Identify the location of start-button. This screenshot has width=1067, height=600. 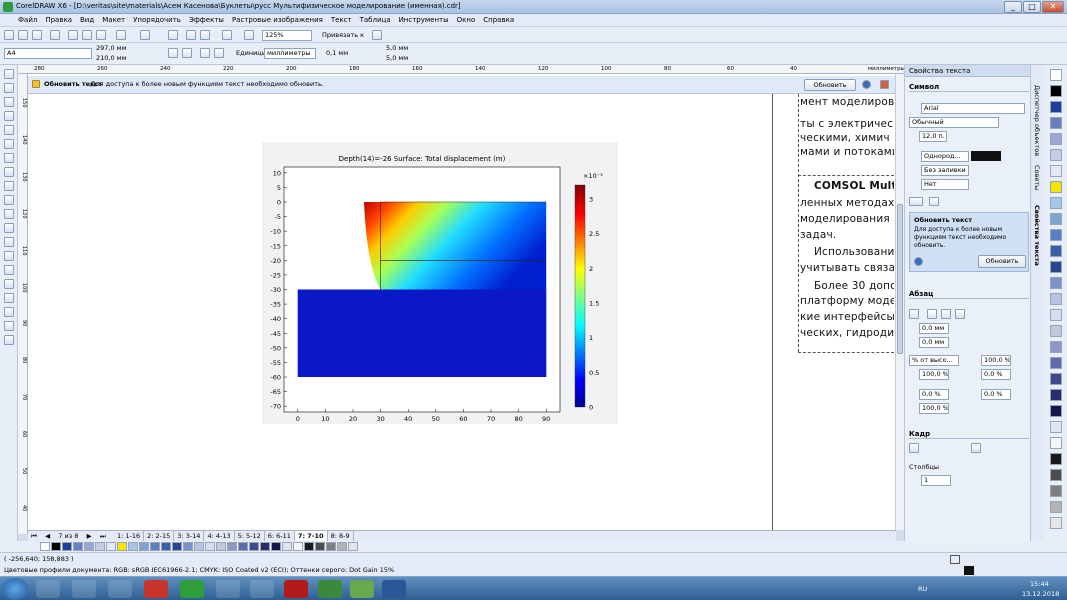
(15, 589).